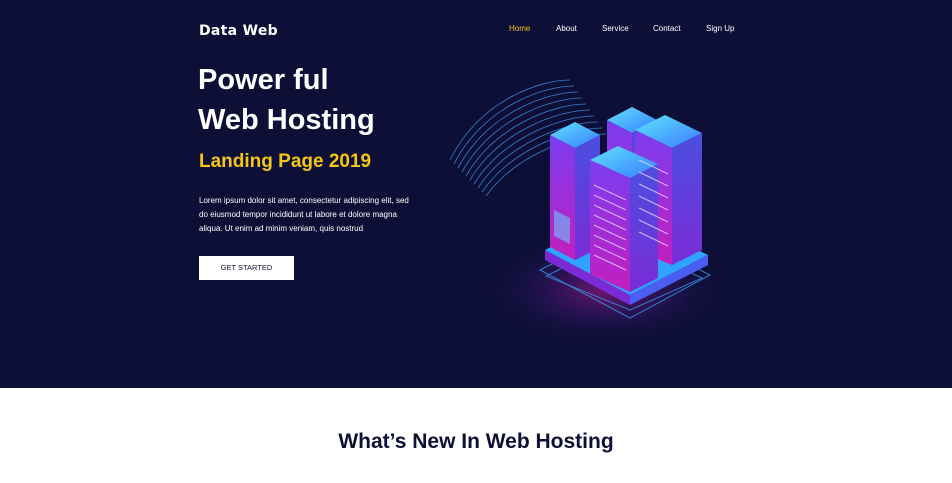 The width and height of the screenshot is (952, 483). I want to click on hero-headline-line-2: Web Hosting, so click(286, 120).